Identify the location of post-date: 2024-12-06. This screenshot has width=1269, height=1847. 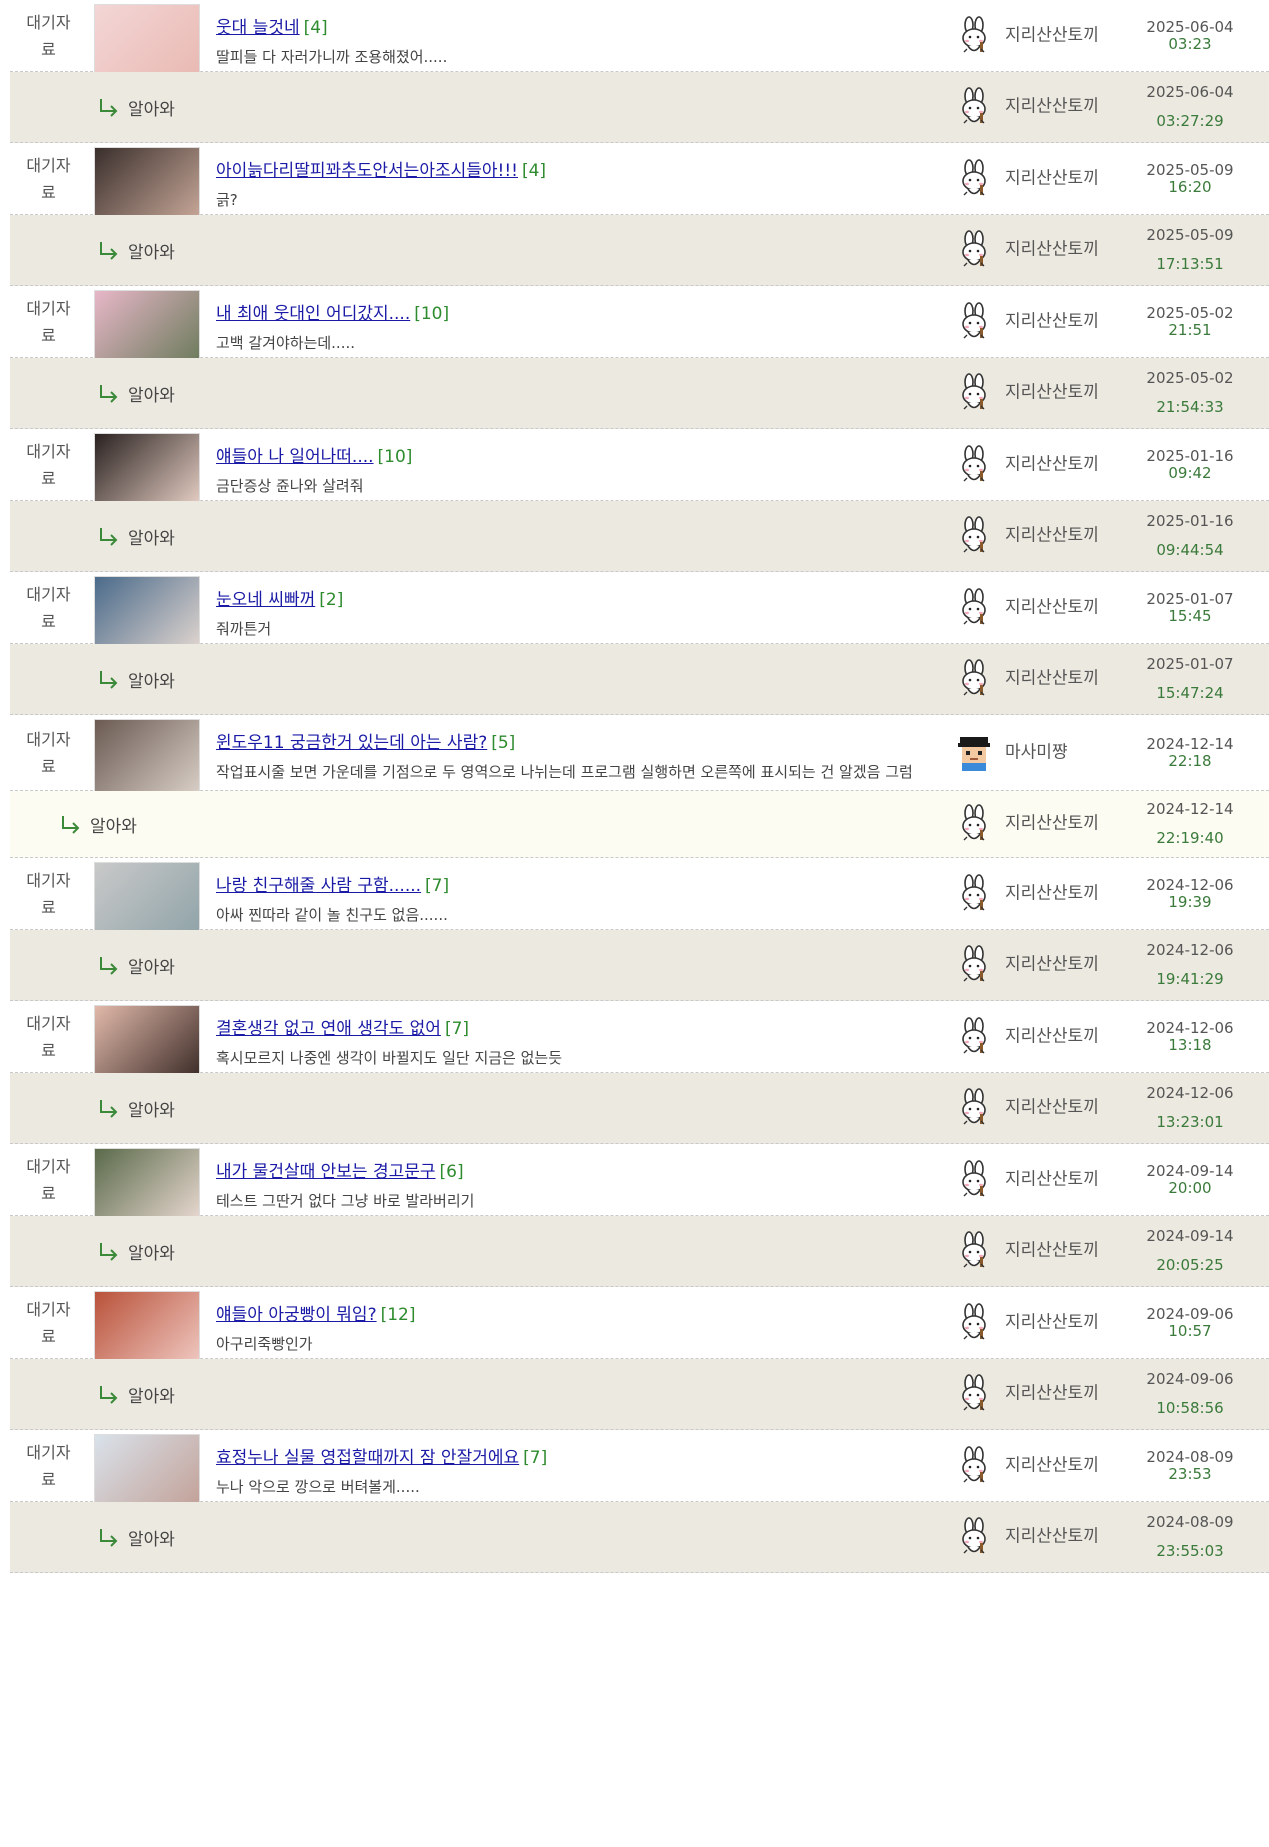
(1190, 884).